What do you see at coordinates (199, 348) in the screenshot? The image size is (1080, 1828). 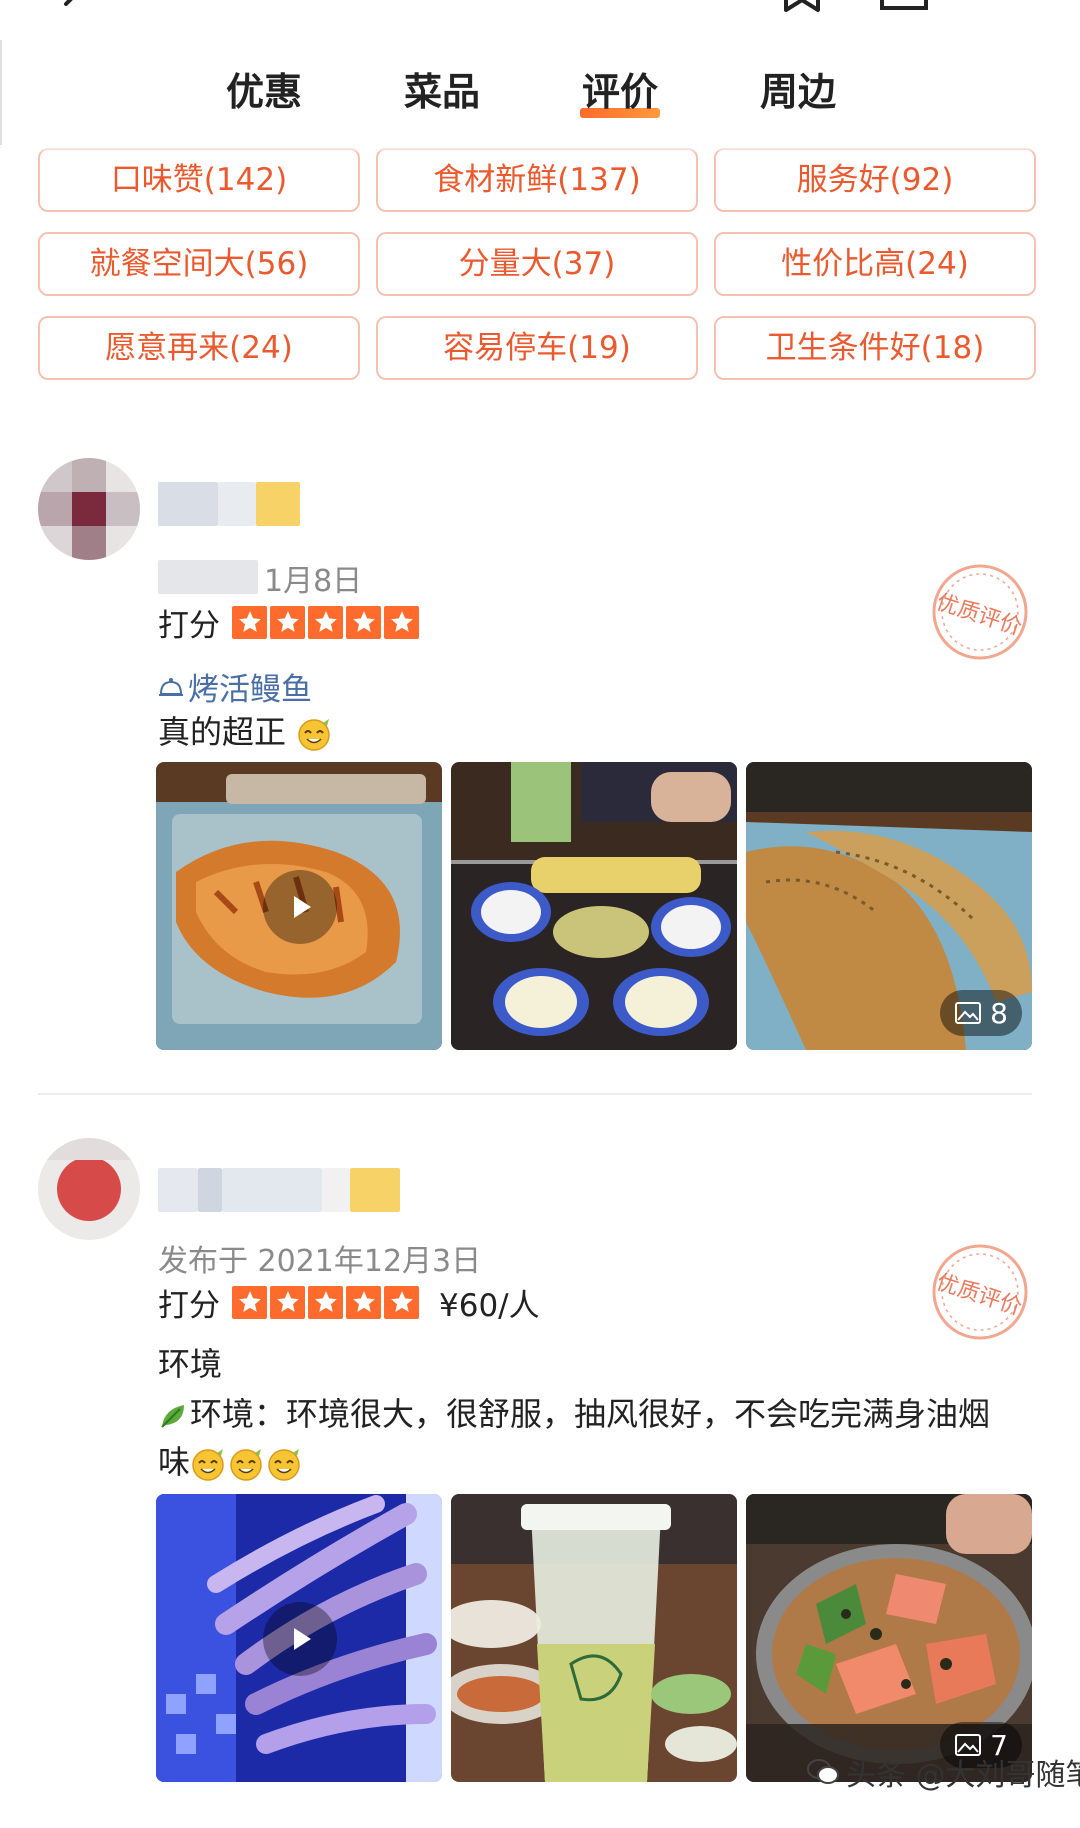 I see `tag-return: 愿意再来(24)` at bounding box center [199, 348].